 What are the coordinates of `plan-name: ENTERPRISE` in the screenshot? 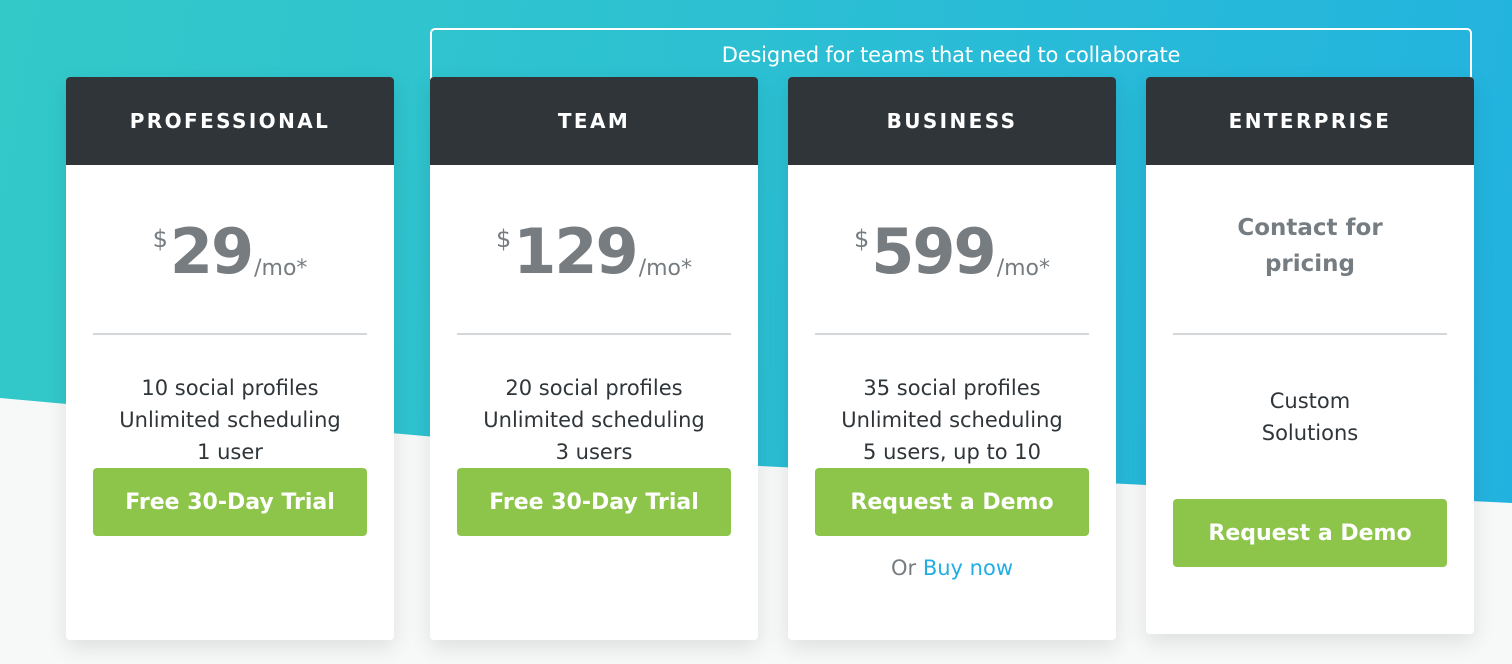 It's located at (1310, 121).